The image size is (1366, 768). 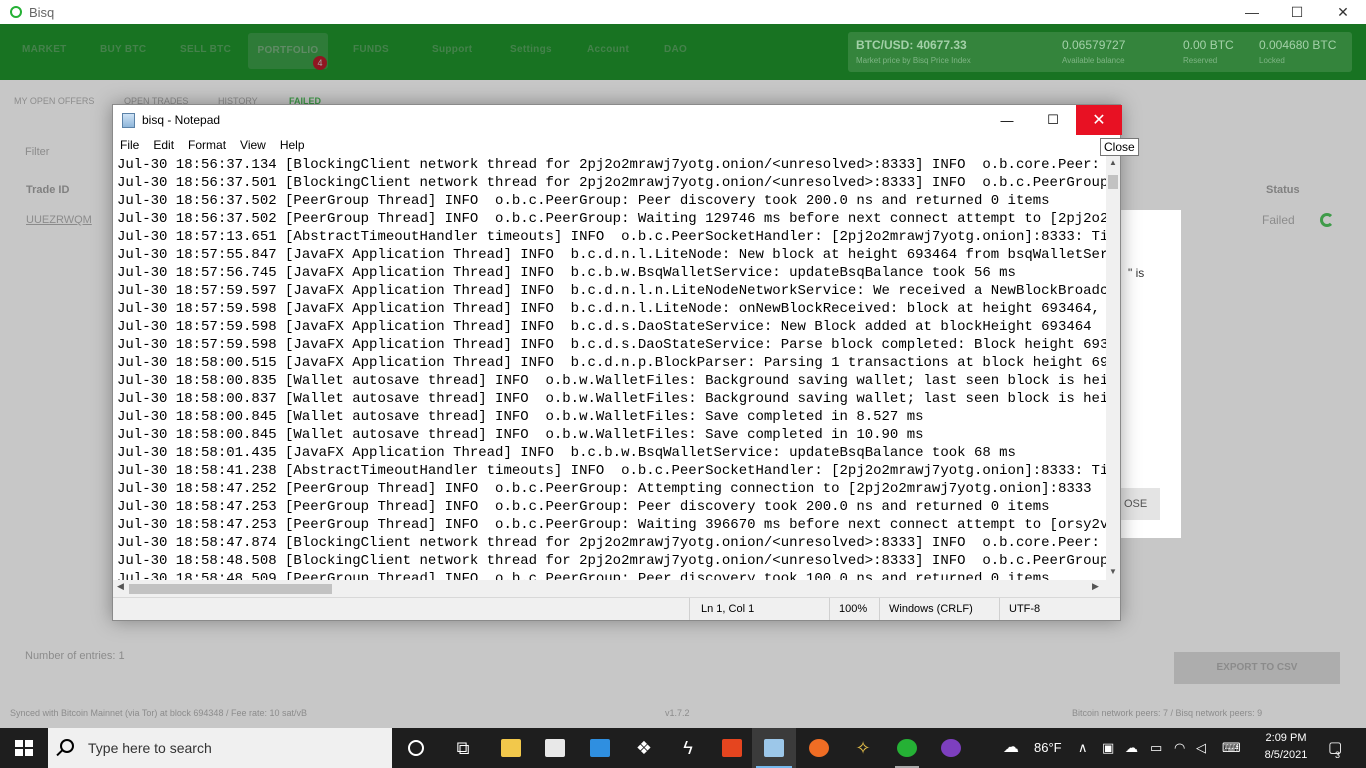 I want to click on btc-usd-price: BTC/USD: 40677.33, so click(x=911, y=45).